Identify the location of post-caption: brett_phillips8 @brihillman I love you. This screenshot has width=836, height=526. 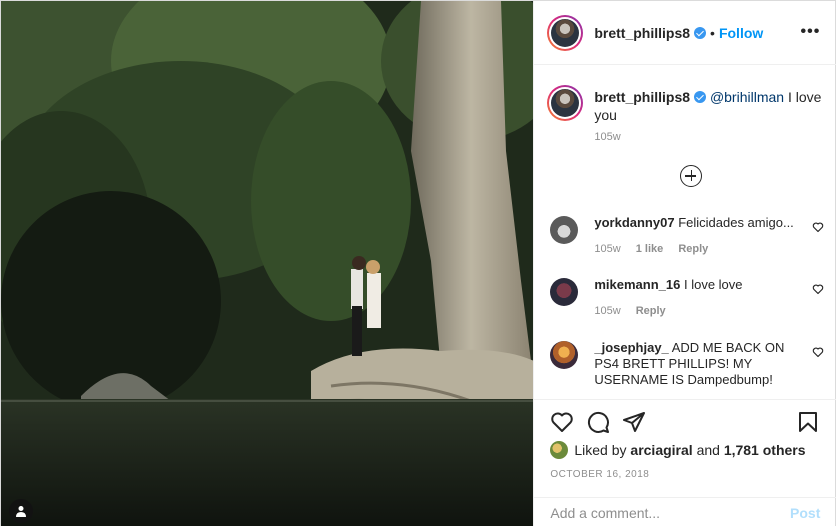
(687, 104).